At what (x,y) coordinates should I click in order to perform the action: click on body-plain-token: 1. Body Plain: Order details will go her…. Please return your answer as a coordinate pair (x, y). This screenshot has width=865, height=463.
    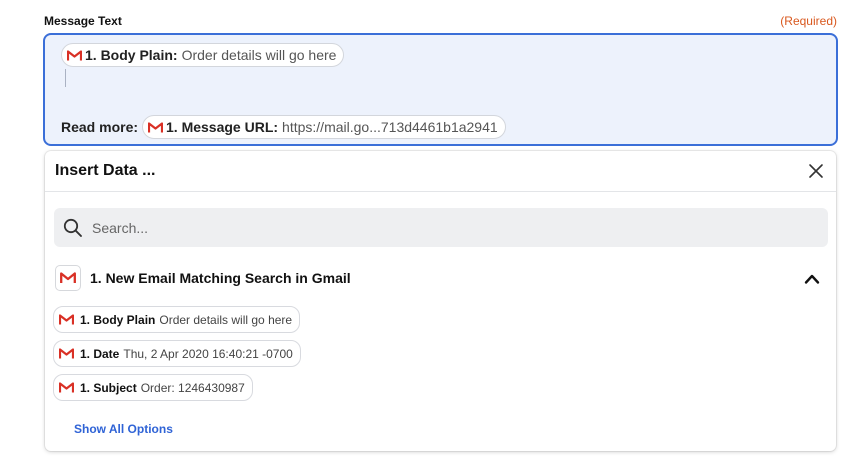
    Looking at the image, I should click on (203, 55).